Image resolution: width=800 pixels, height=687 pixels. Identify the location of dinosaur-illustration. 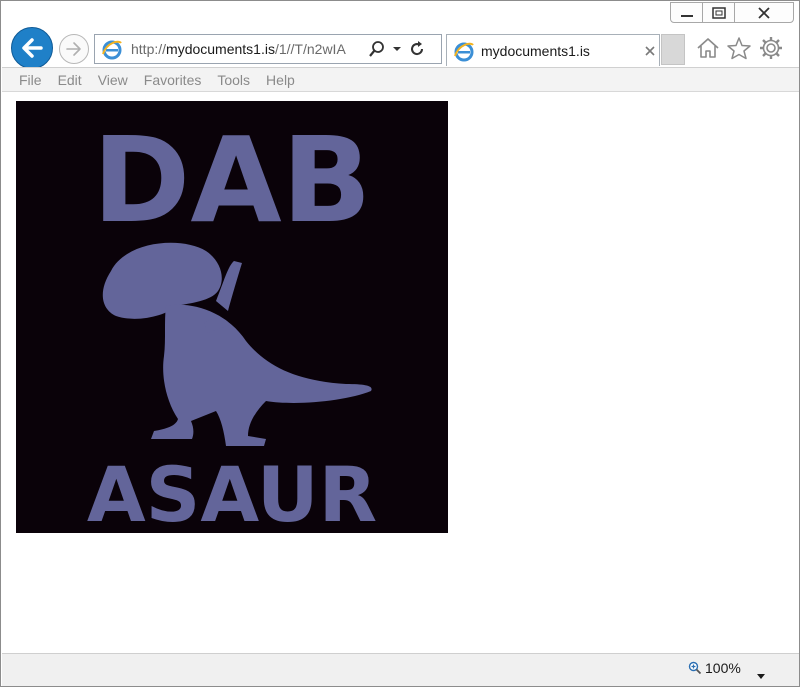
(237, 344).